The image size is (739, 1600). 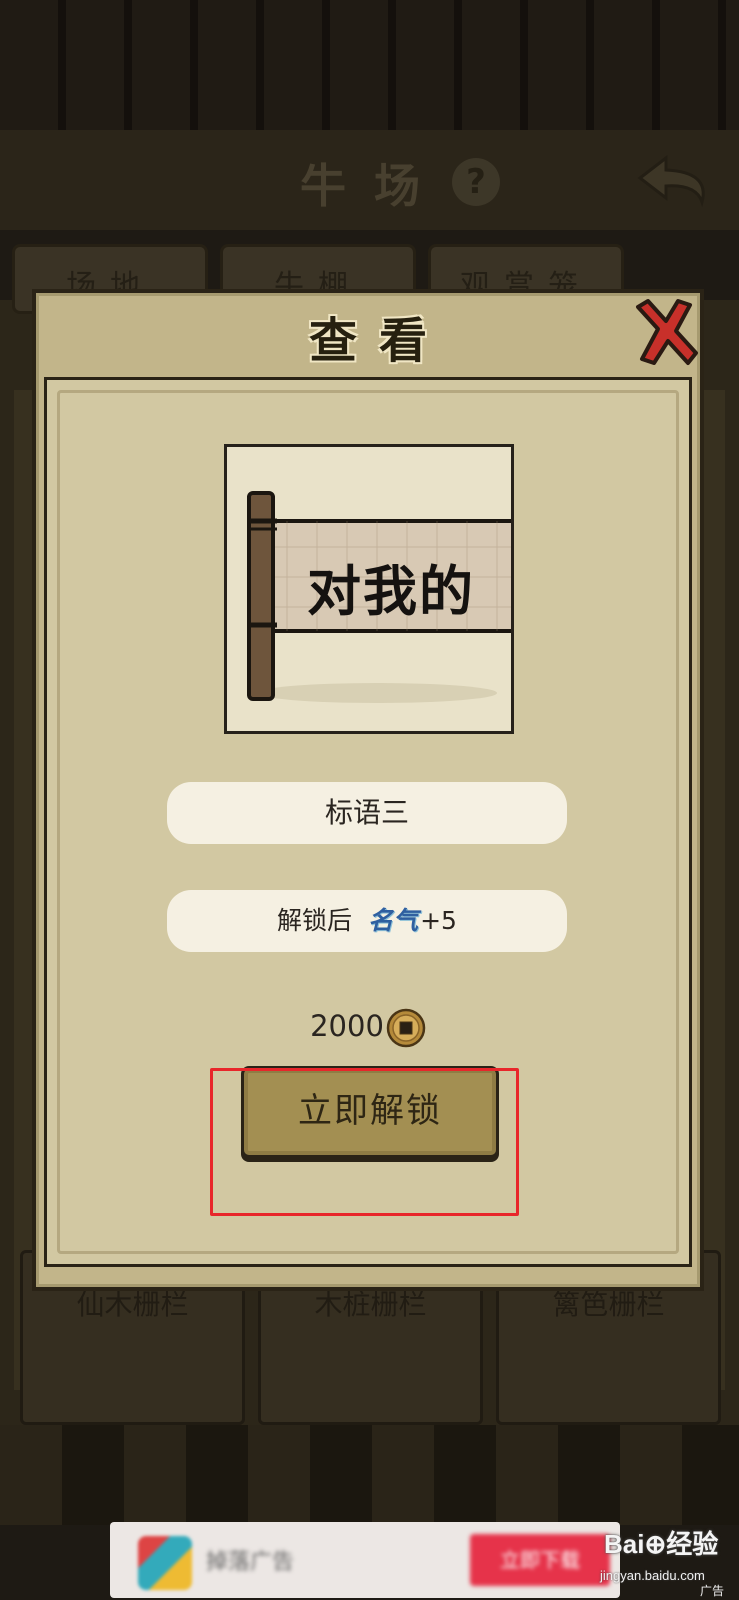 I want to click on ad-label: 广告, so click(x=712, y=1591).